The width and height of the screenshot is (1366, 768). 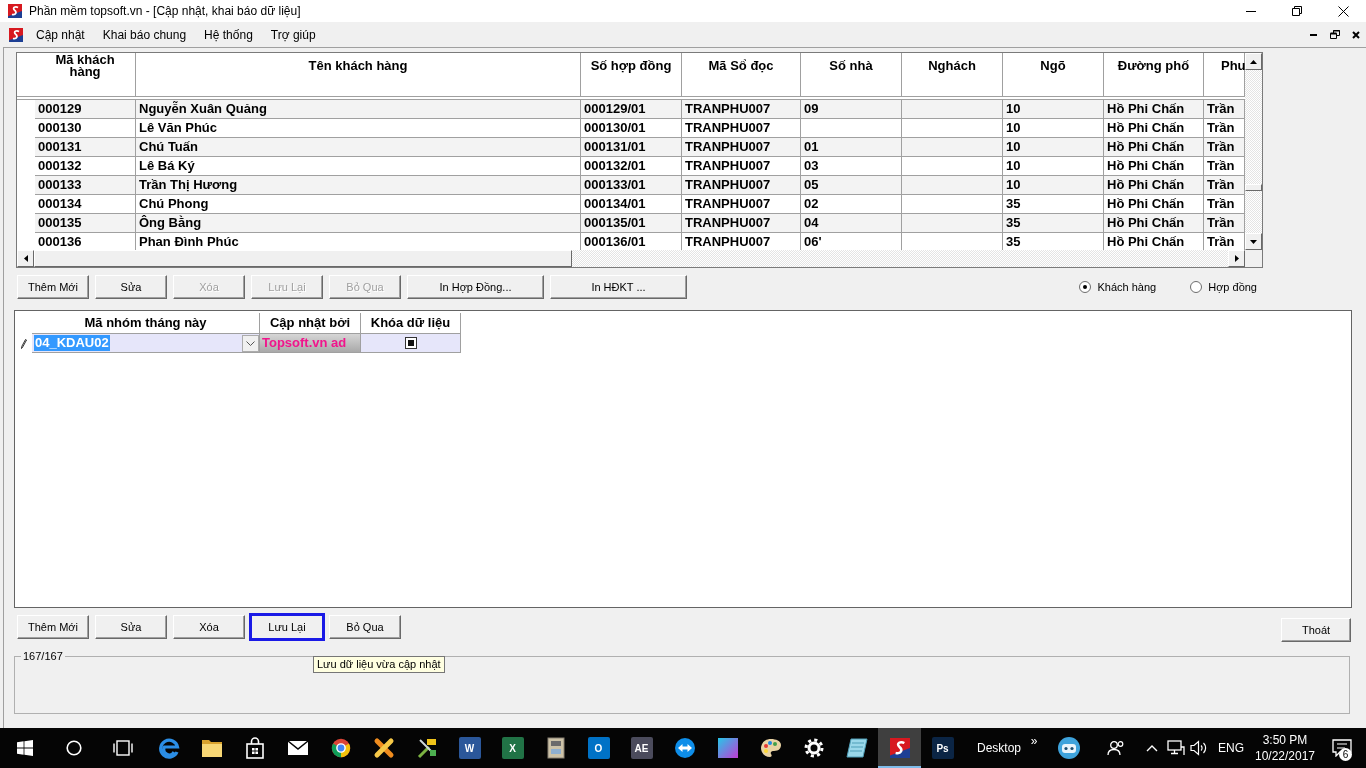 What do you see at coordinates (1199, 748) in the screenshot?
I see `volume-icon` at bounding box center [1199, 748].